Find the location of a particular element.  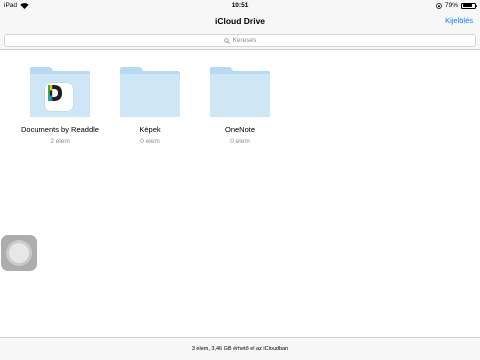

search-placeholder: Keresés is located at coordinates (244, 40).